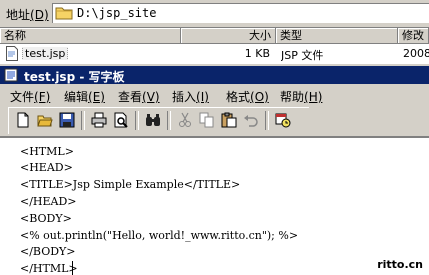  I want to click on address-input: D:\jsp_site, so click(240, 13).